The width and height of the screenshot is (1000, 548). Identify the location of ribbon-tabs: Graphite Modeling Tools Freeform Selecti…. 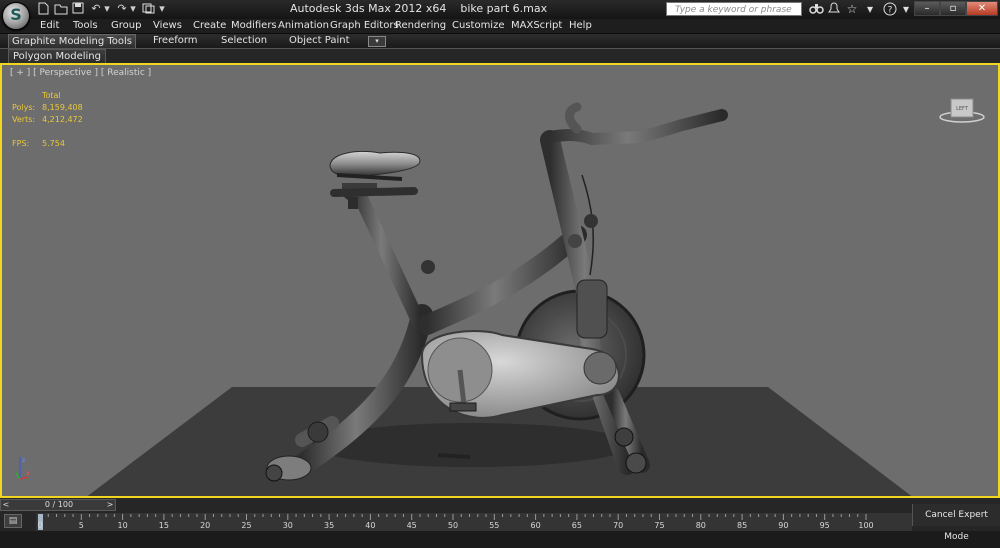
(500, 41).